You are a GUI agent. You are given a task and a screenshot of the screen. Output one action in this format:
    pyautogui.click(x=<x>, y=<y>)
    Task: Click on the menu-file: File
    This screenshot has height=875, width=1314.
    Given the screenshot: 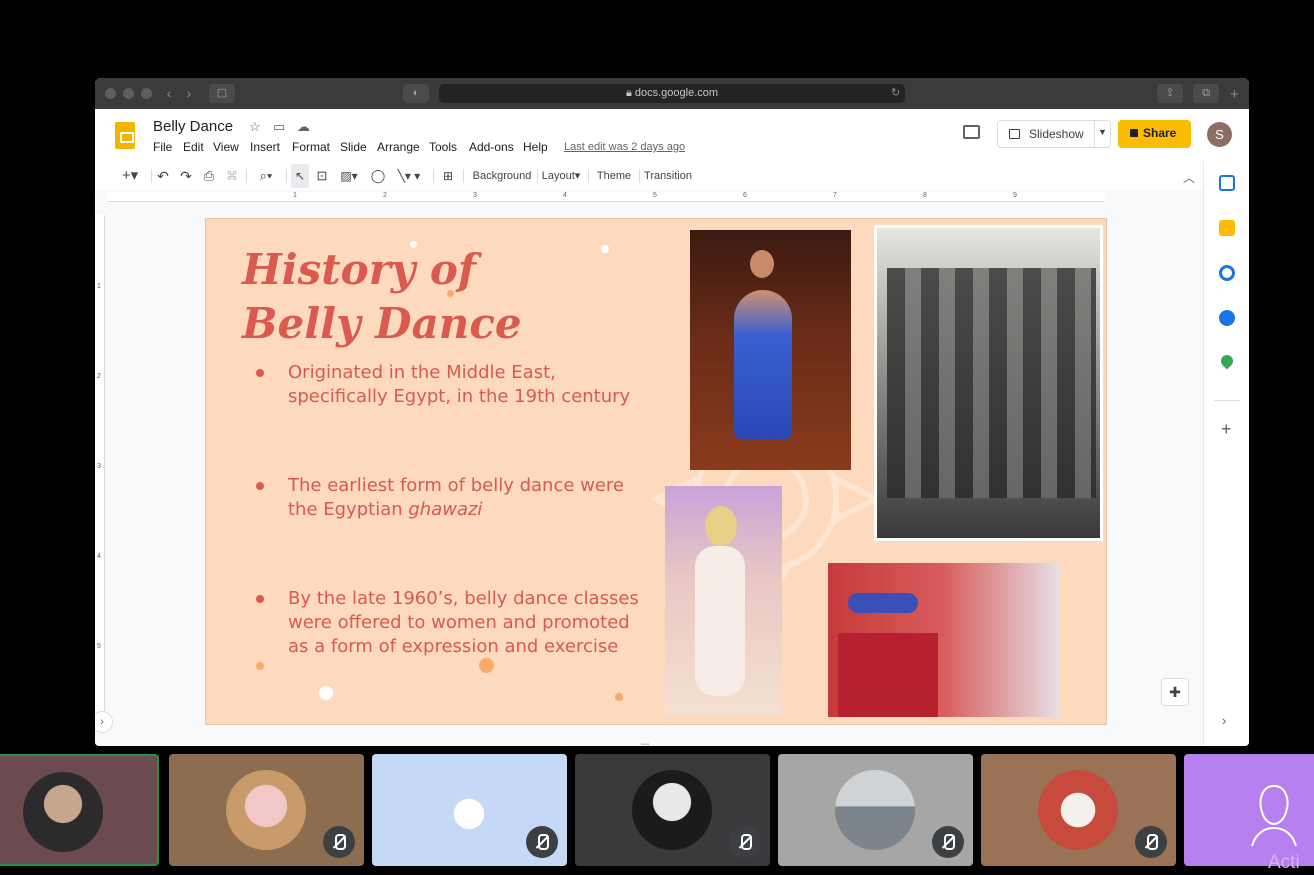 What is the action you would take?
    pyautogui.click(x=162, y=147)
    